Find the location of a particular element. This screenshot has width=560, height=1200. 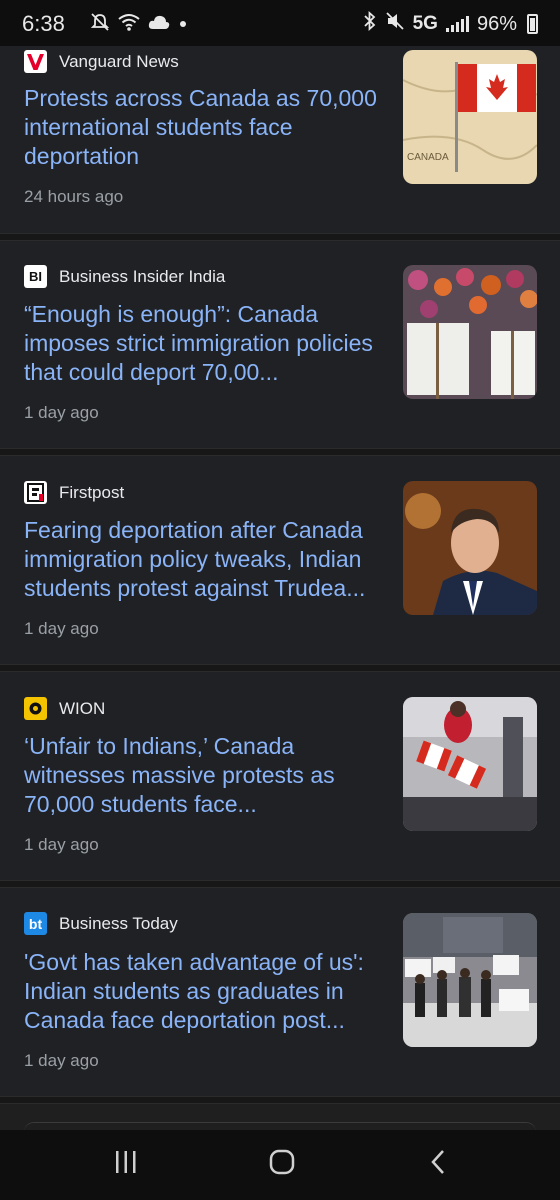

battery-icon is located at coordinates (532, 24).